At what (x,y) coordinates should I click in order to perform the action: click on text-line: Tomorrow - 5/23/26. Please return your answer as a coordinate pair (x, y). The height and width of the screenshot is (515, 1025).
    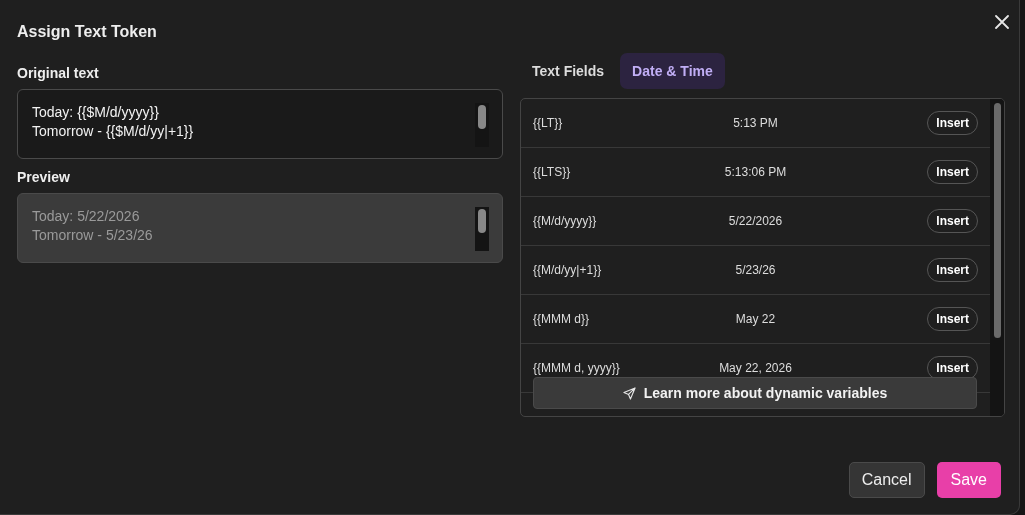
    Looking at the image, I should click on (92, 235).